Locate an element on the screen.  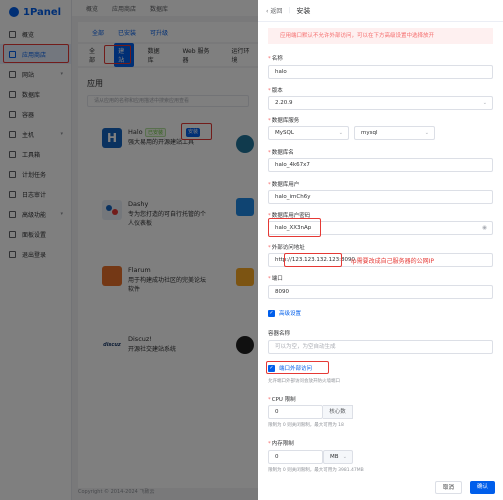
cancel-button: 取消 is located at coordinates (448, 487).